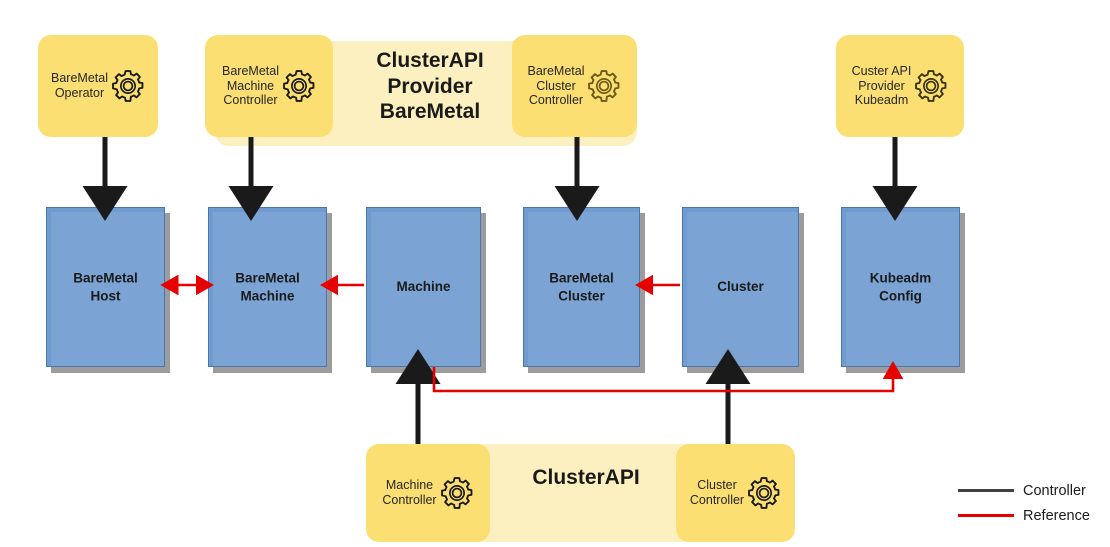 Image resolution: width=1110 pixels, height=547 pixels. I want to click on resource-box-kubeadm-config: Kubeadm Config, so click(900, 287).